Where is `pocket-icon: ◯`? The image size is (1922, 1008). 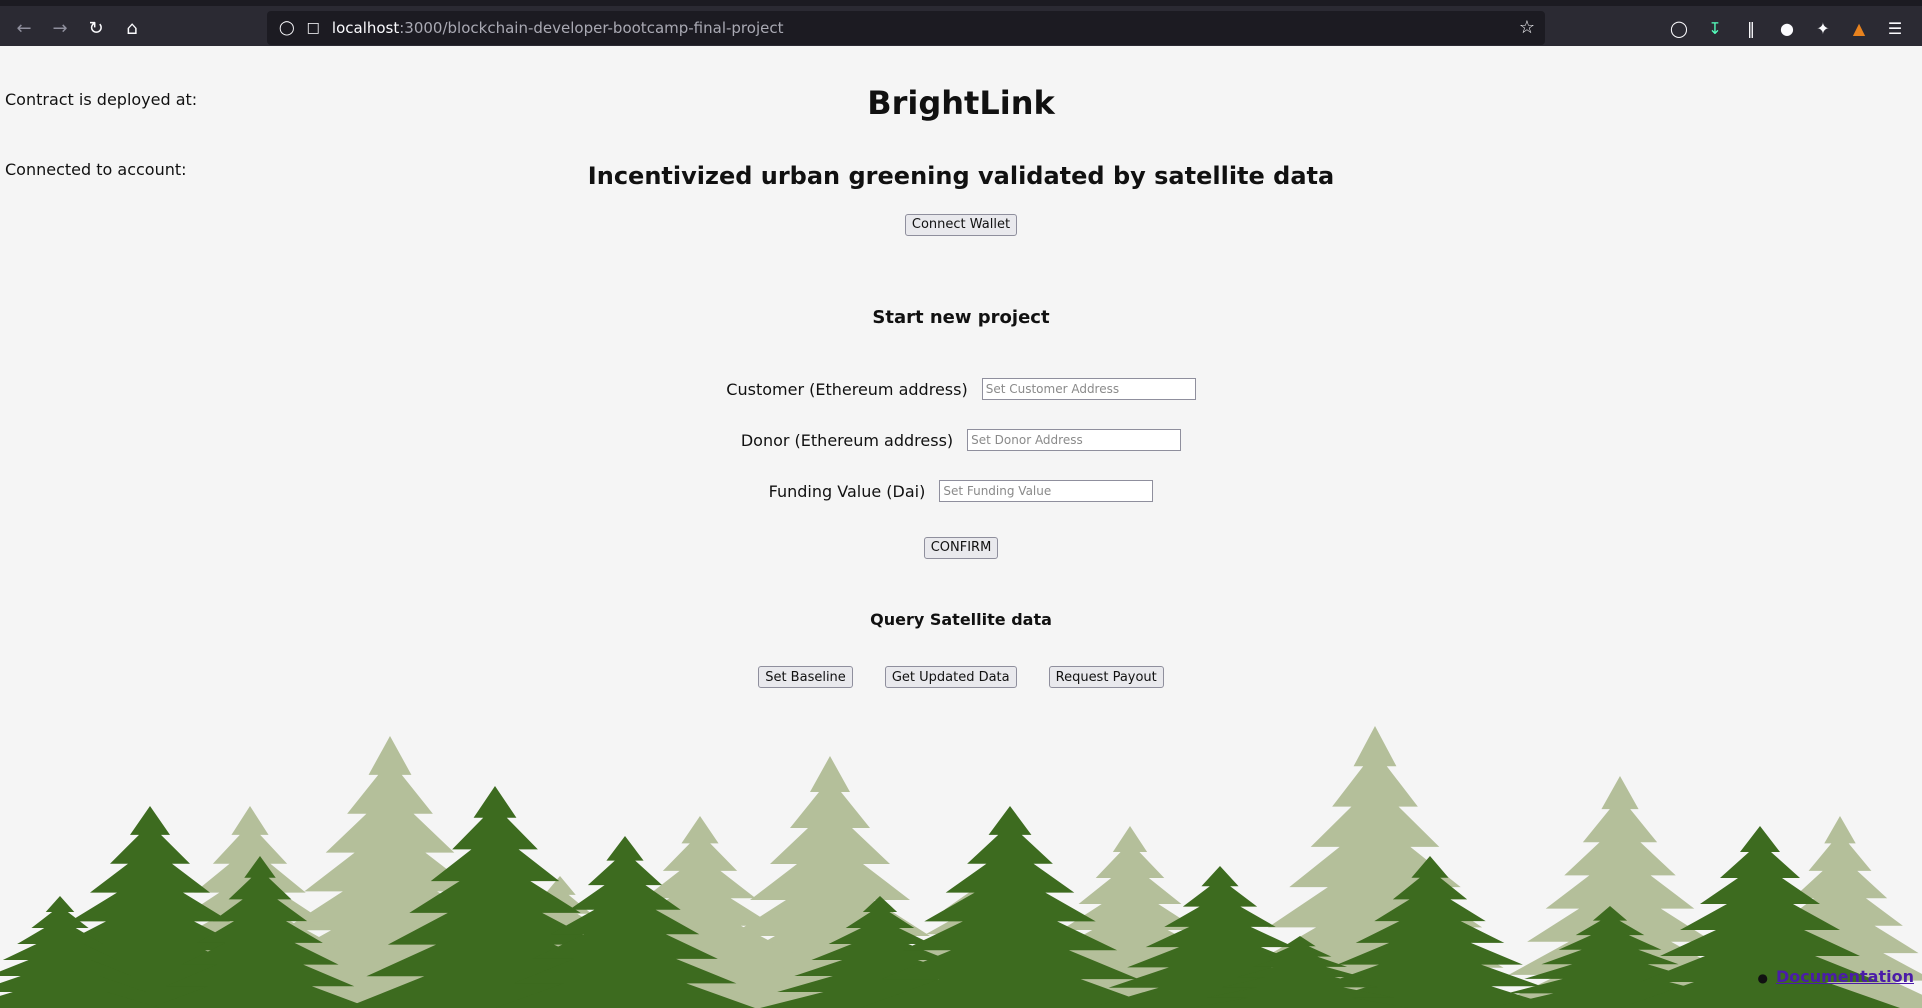 pocket-icon: ◯ is located at coordinates (1679, 28).